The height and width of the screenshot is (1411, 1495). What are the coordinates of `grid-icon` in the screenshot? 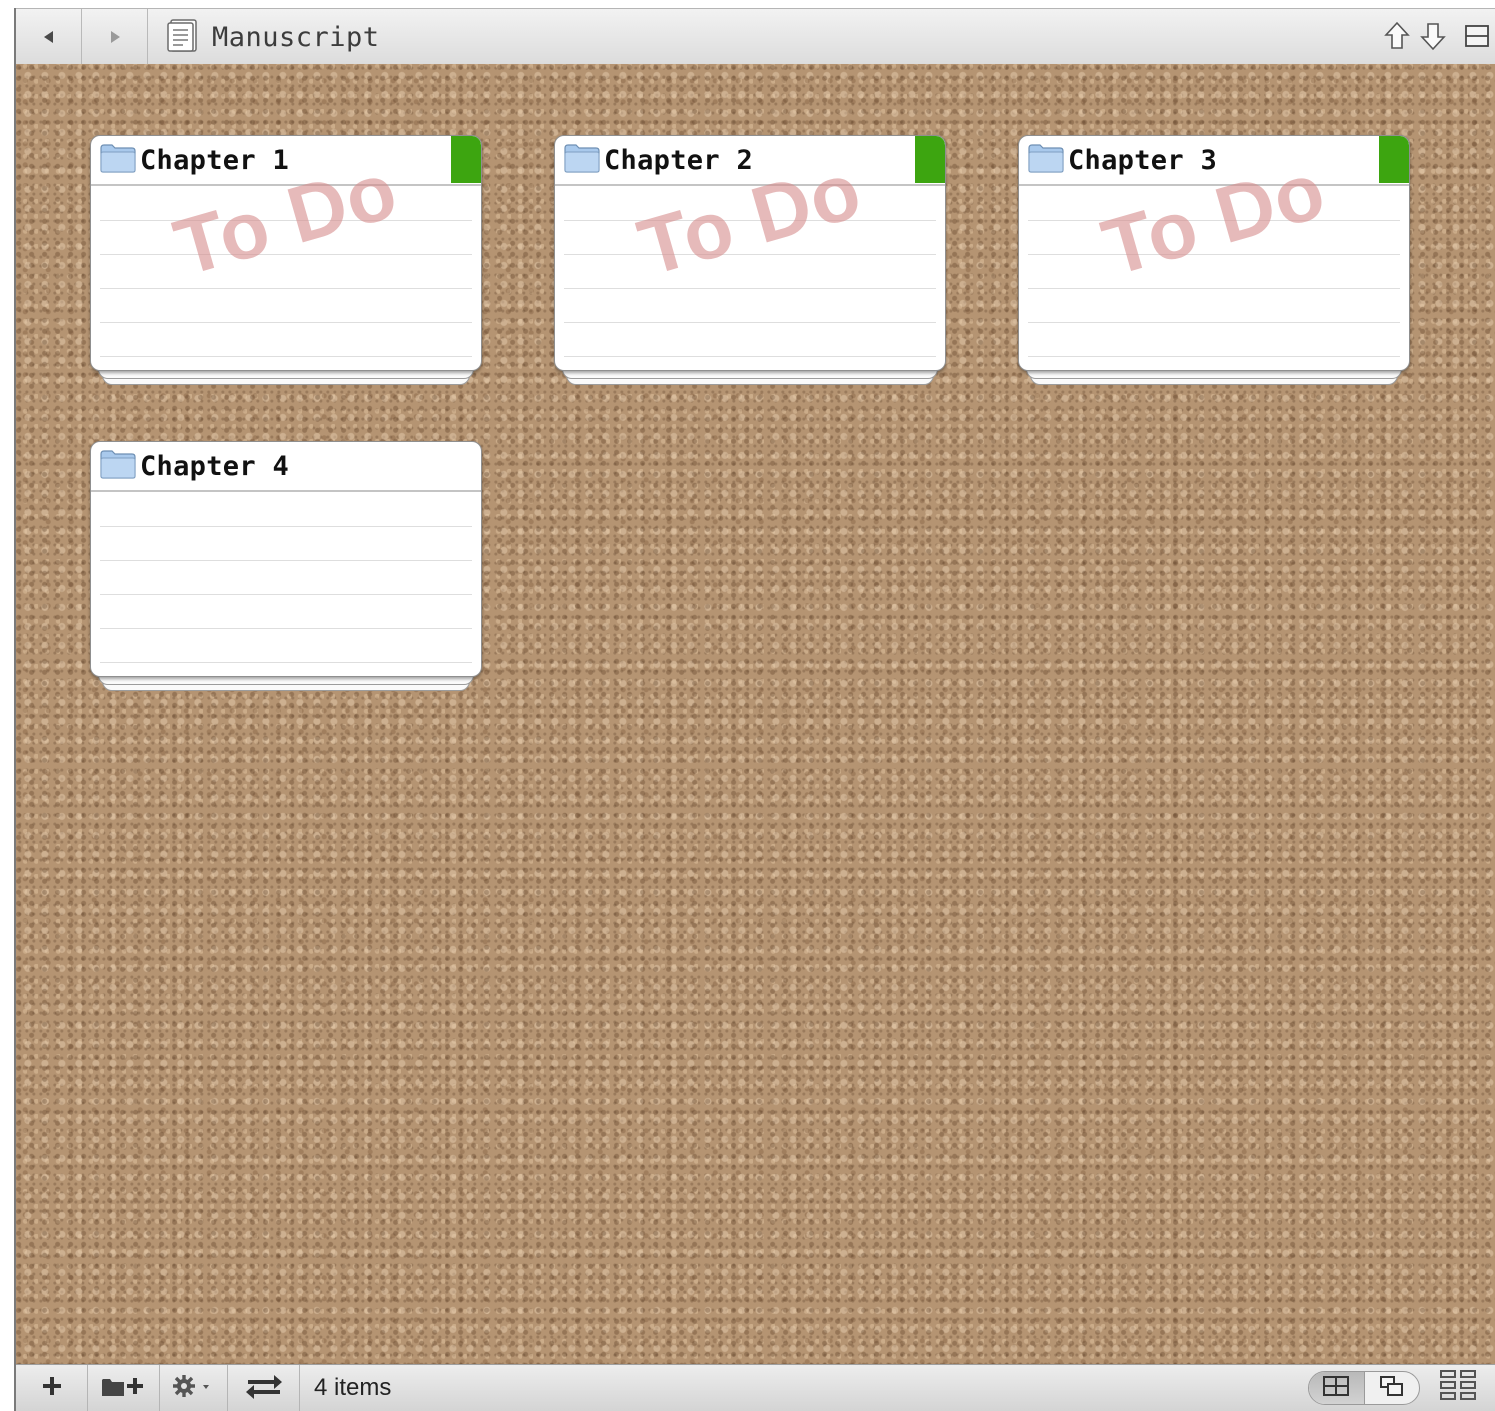 It's located at (1458, 1388).